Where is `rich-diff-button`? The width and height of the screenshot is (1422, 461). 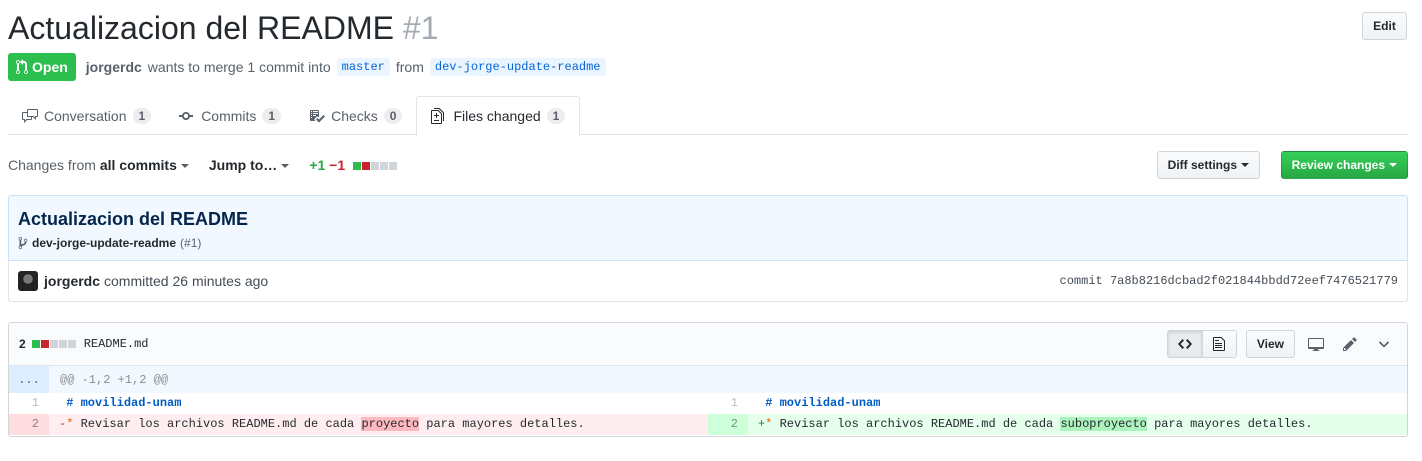 rich-diff-button is located at coordinates (1218, 344).